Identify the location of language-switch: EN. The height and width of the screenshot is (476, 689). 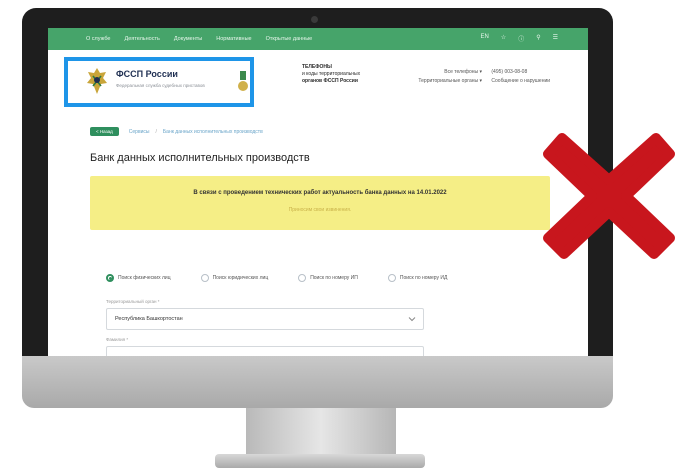
(484, 38).